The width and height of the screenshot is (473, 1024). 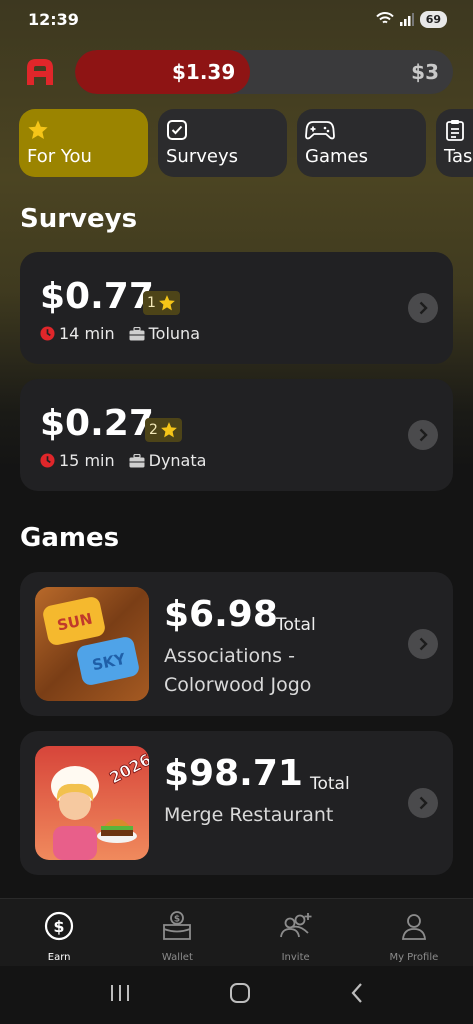 What do you see at coordinates (222, 143) in the screenshot?
I see `tab-surveys: Surveys` at bounding box center [222, 143].